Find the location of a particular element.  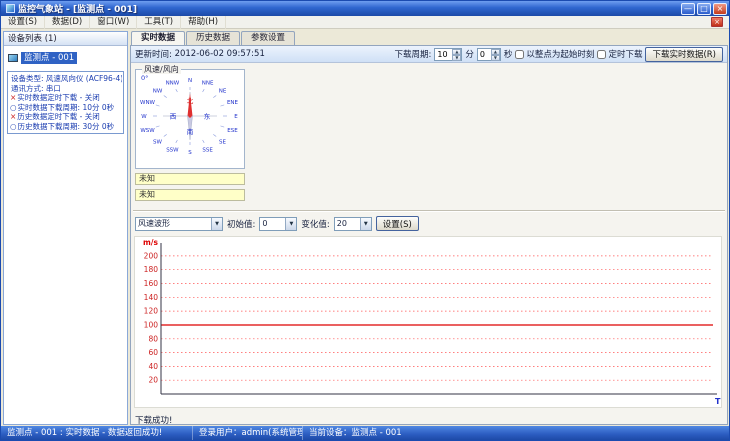

change-value: 20 is located at coordinates (341, 223).